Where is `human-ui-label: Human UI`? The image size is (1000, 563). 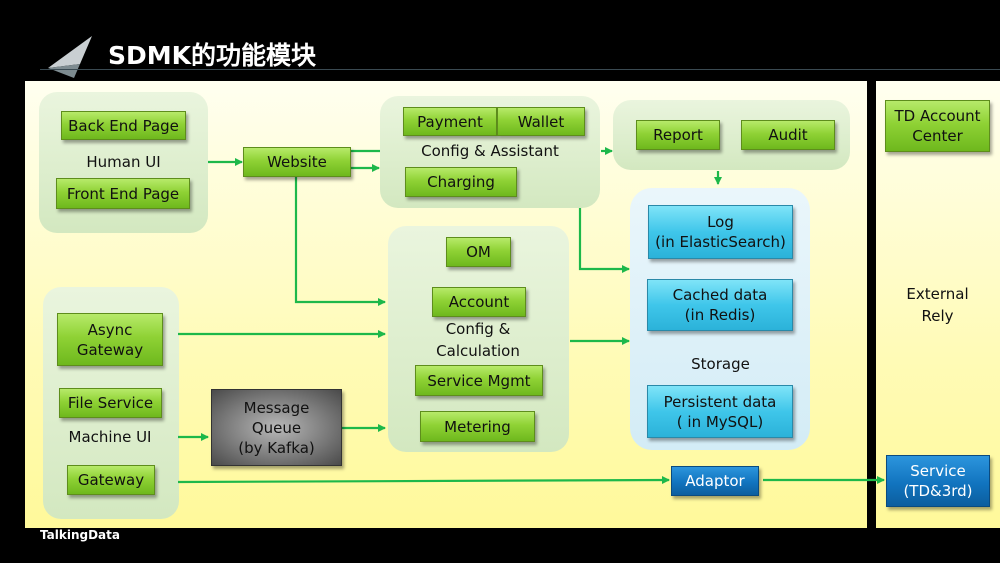 human-ui-label: Human UI is located at coordinates (123, 162).